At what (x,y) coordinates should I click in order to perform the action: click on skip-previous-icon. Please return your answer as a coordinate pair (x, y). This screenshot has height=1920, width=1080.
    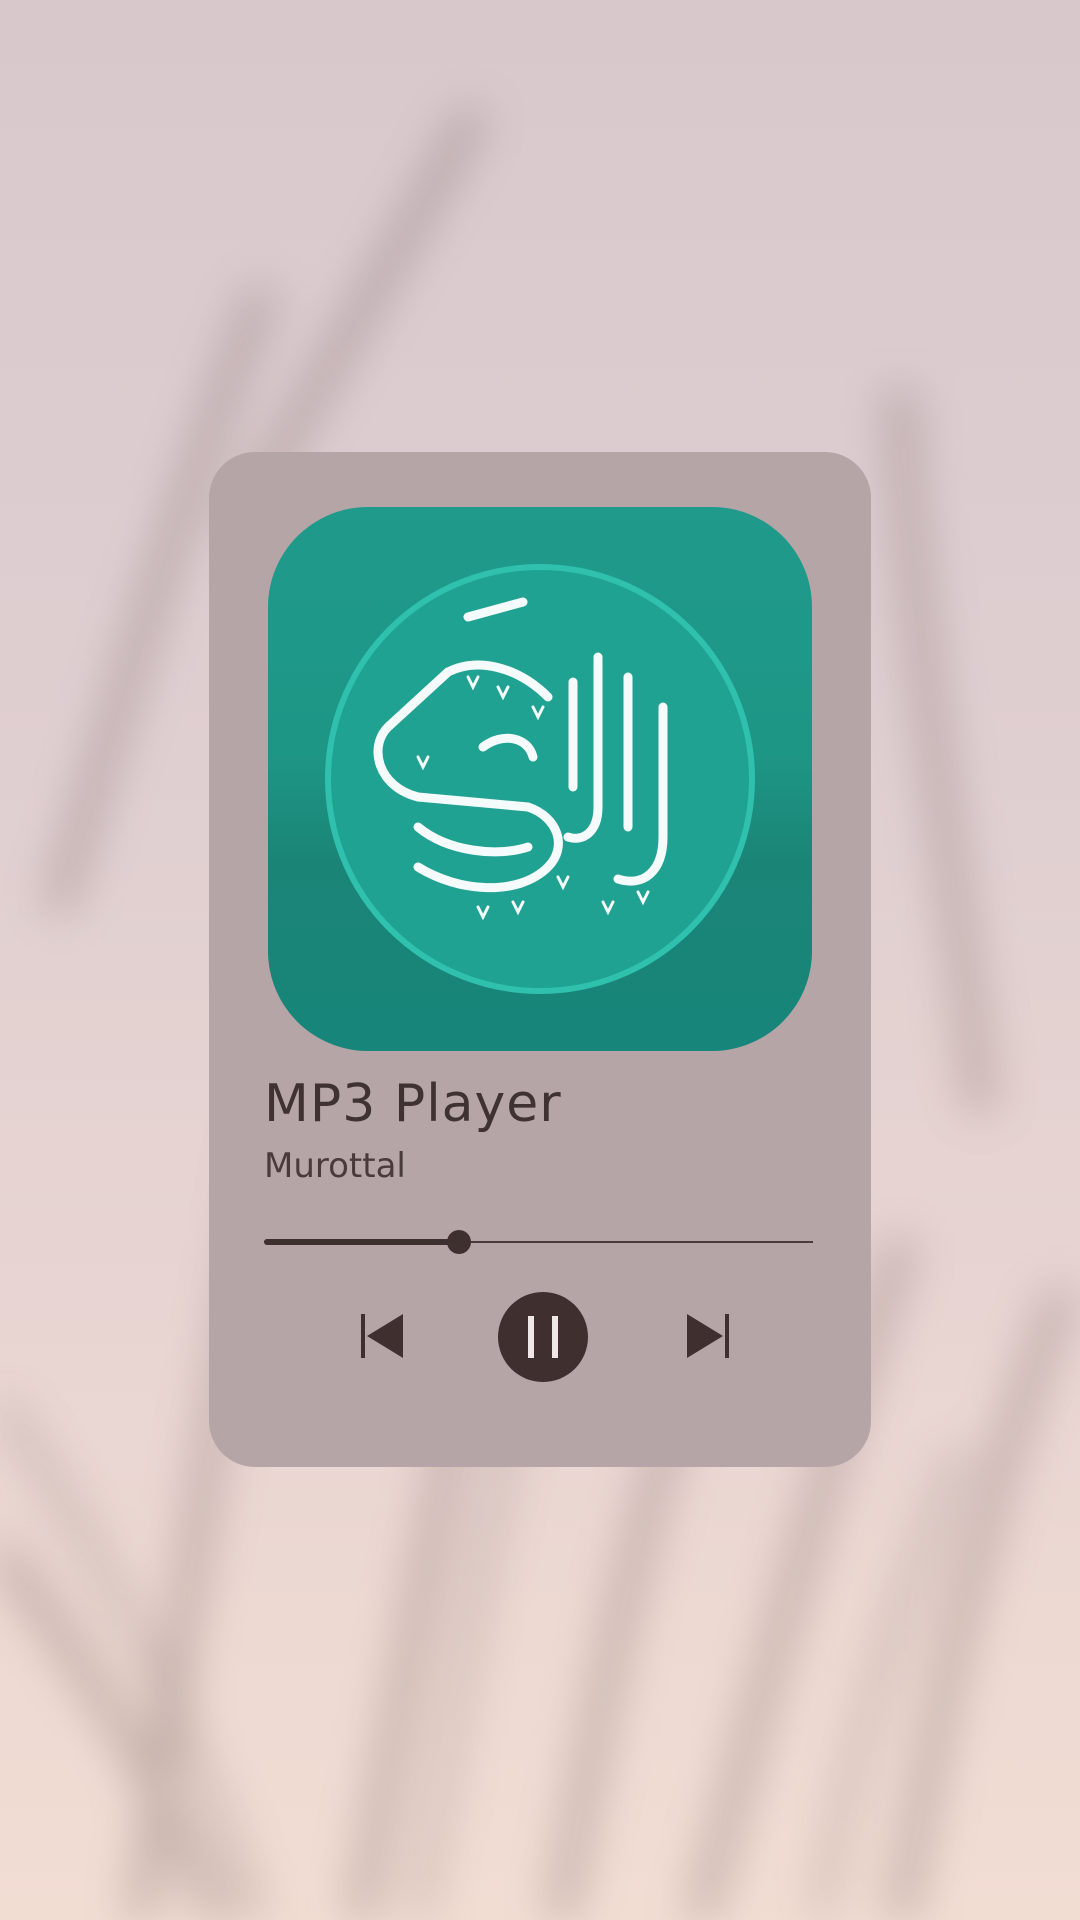
    Looking at the image, I should click on (382, 1336).